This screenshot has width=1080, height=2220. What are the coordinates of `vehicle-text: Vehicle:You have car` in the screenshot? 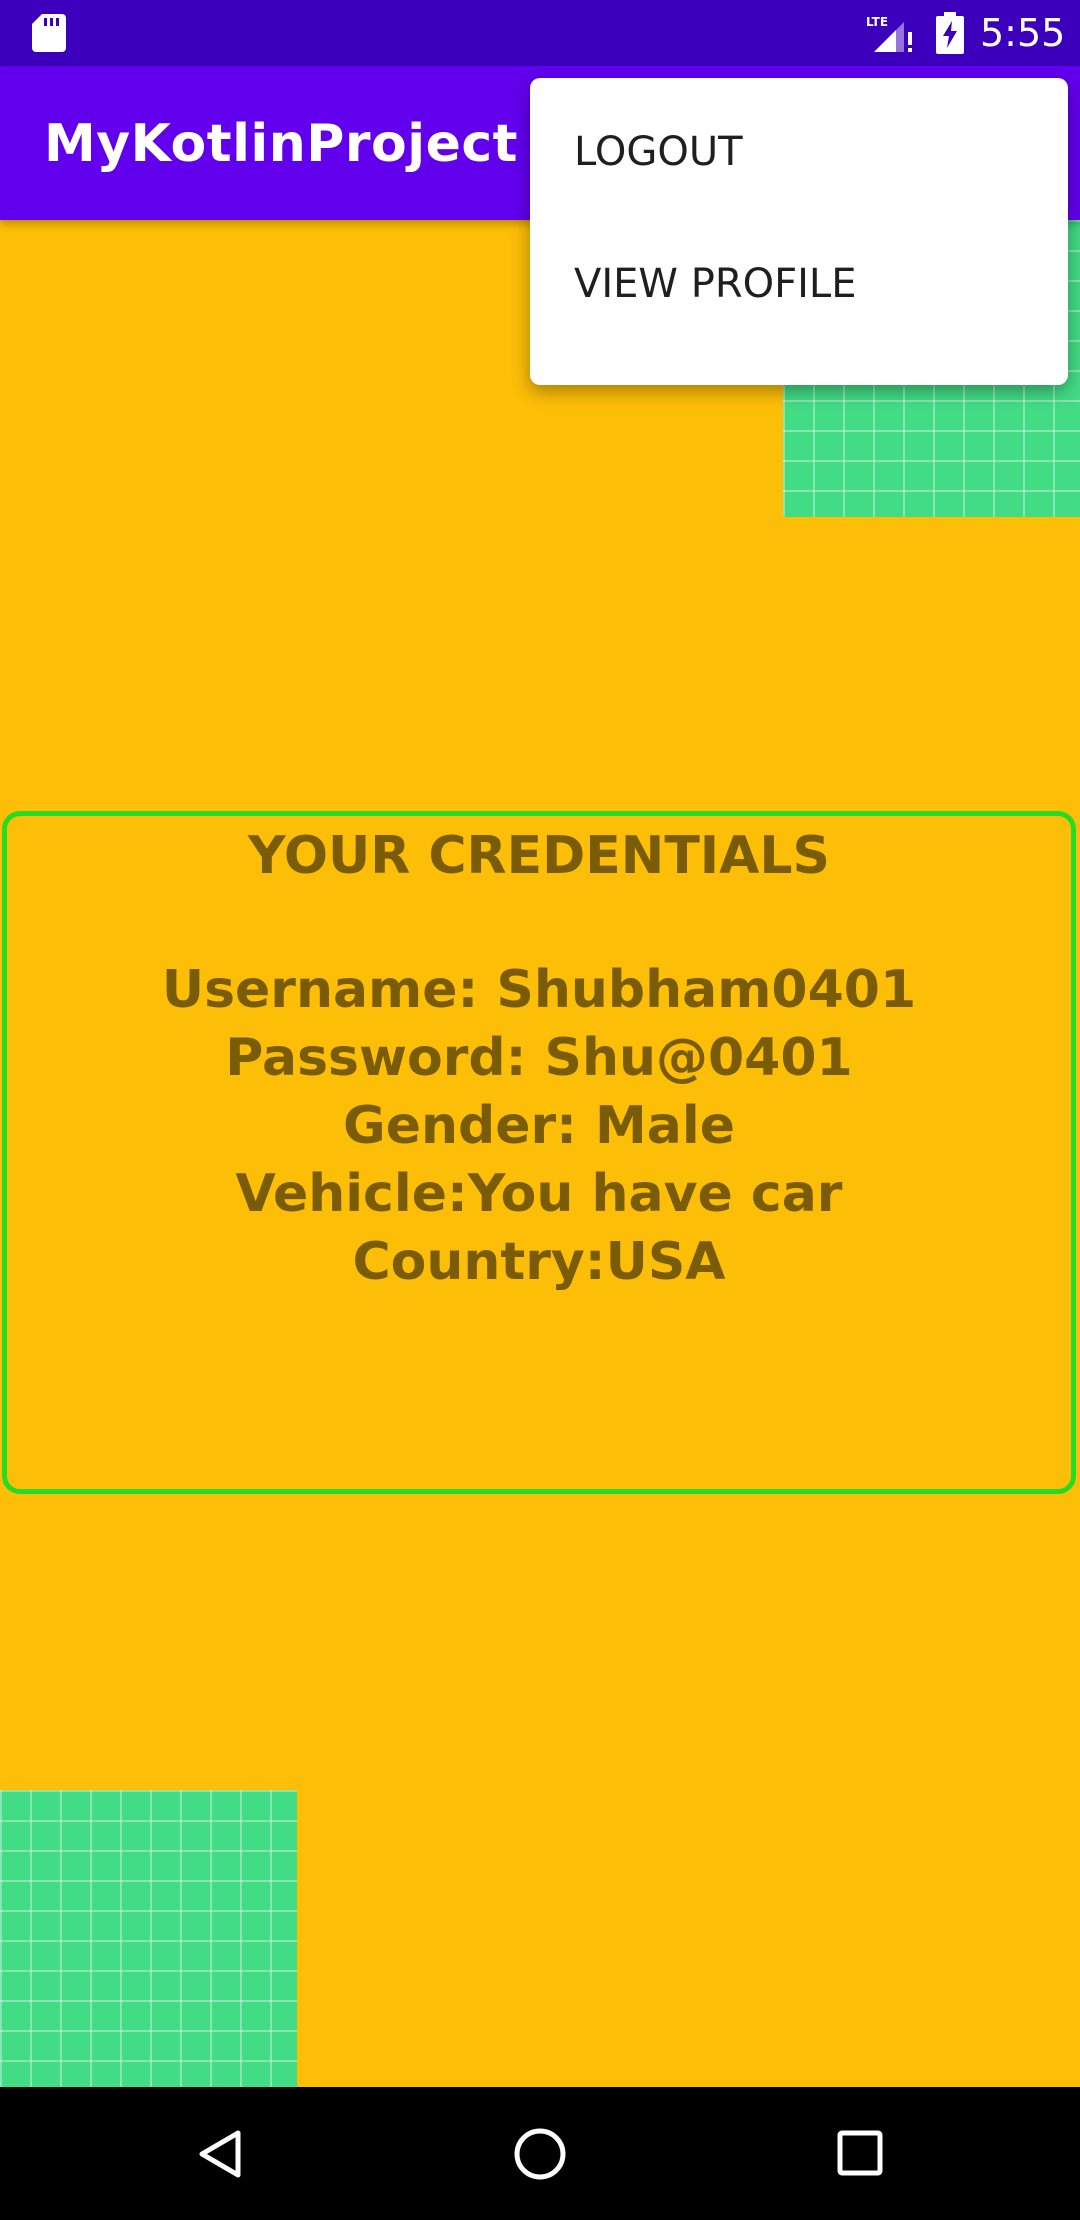 It's located at (539, 1194).